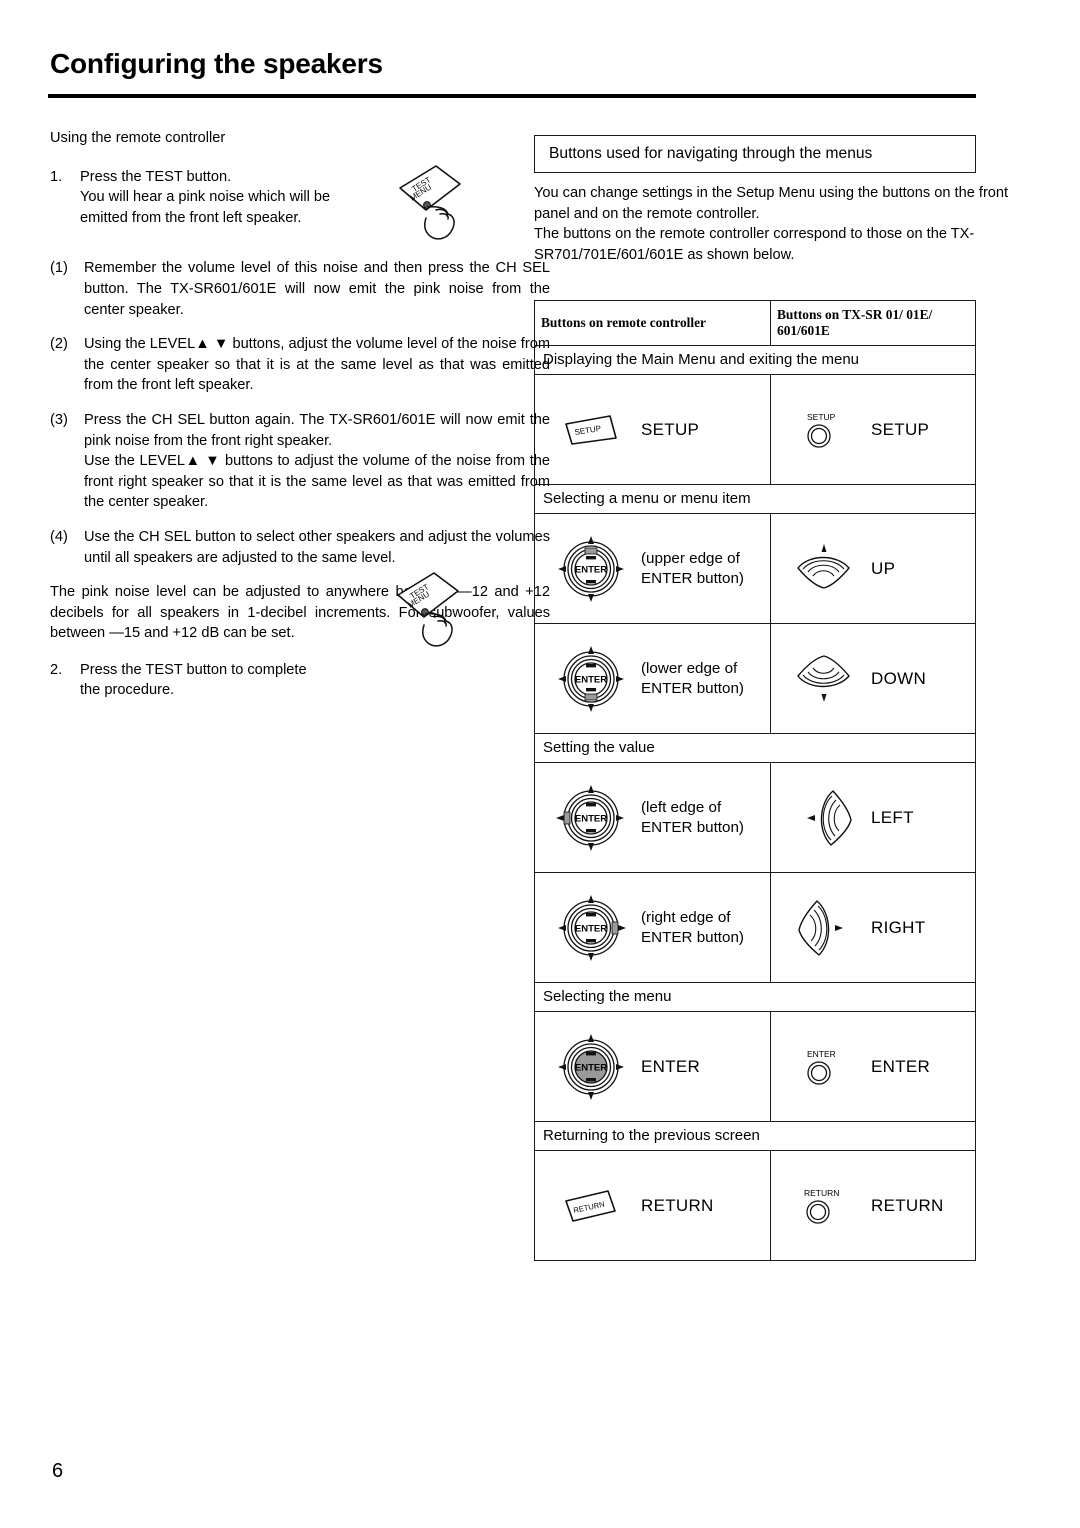 The height and width of the screenshot is (1528, 1080). I want to click on fan-up-icon, so click(825, 569).